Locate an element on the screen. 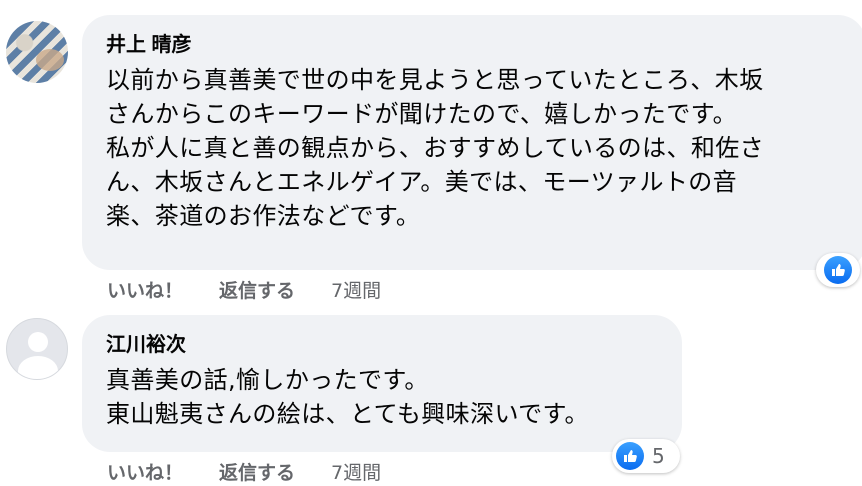  comment-author-name: 井上 晴彦 is located at coordinates (475, 45).